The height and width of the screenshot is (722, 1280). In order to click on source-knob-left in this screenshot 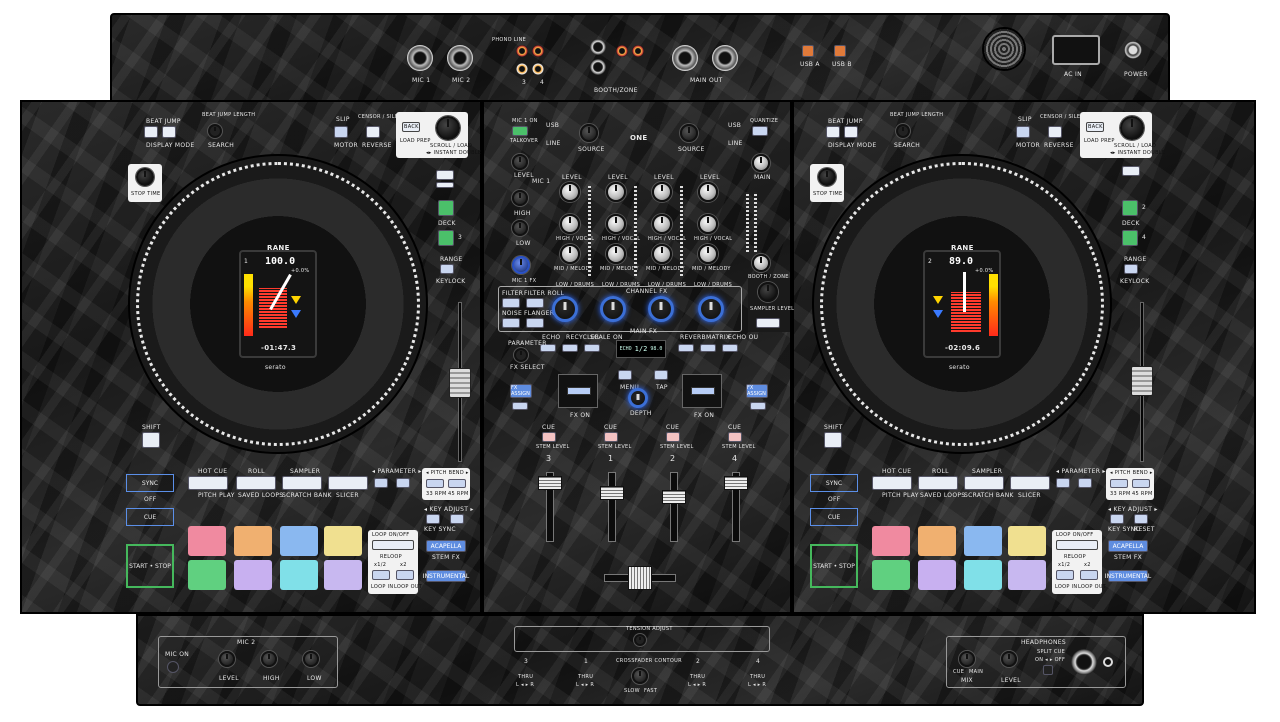, I will do `click(589, 133)`.